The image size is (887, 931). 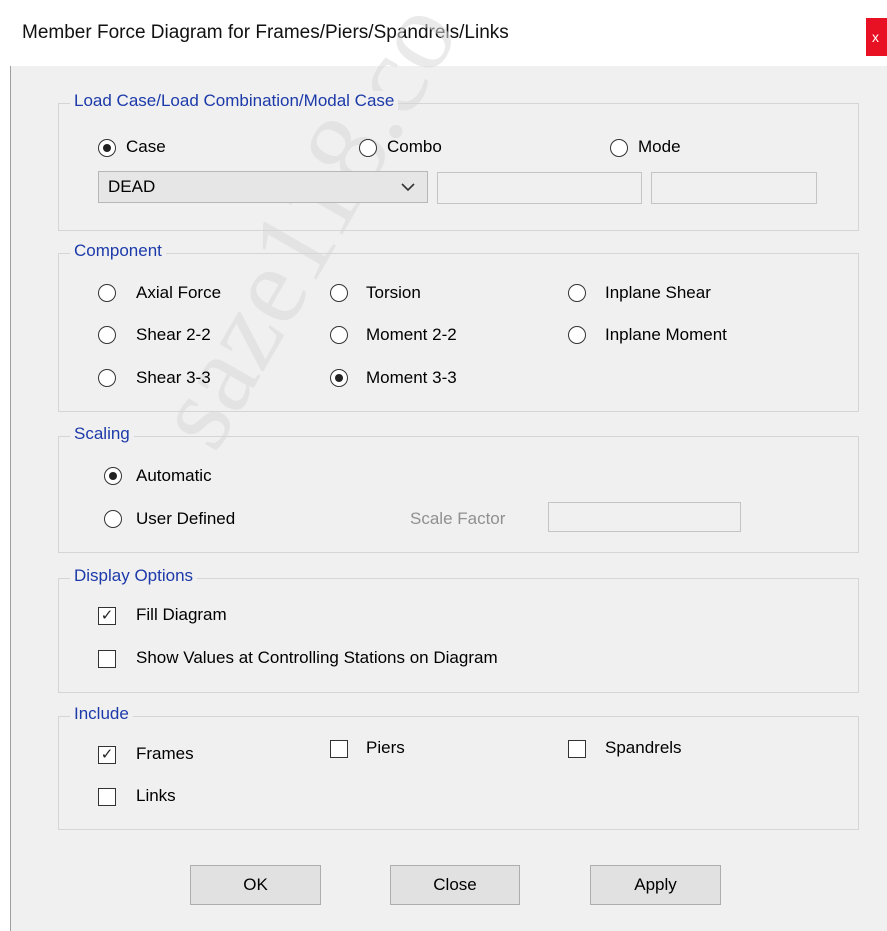 What do you see at coordinates (107, 659) in the screenshot?
I see `show-values-checkbox` at bounding box center [107, 659].